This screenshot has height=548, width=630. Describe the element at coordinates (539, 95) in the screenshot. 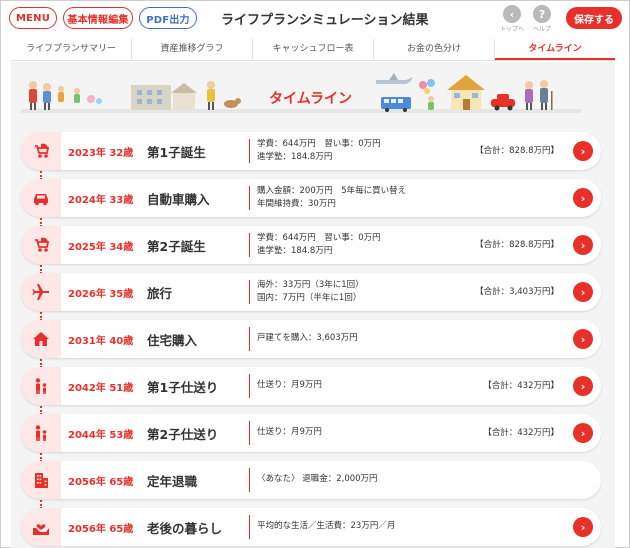

I see `elderly-couple-illustration-icon` at that location.